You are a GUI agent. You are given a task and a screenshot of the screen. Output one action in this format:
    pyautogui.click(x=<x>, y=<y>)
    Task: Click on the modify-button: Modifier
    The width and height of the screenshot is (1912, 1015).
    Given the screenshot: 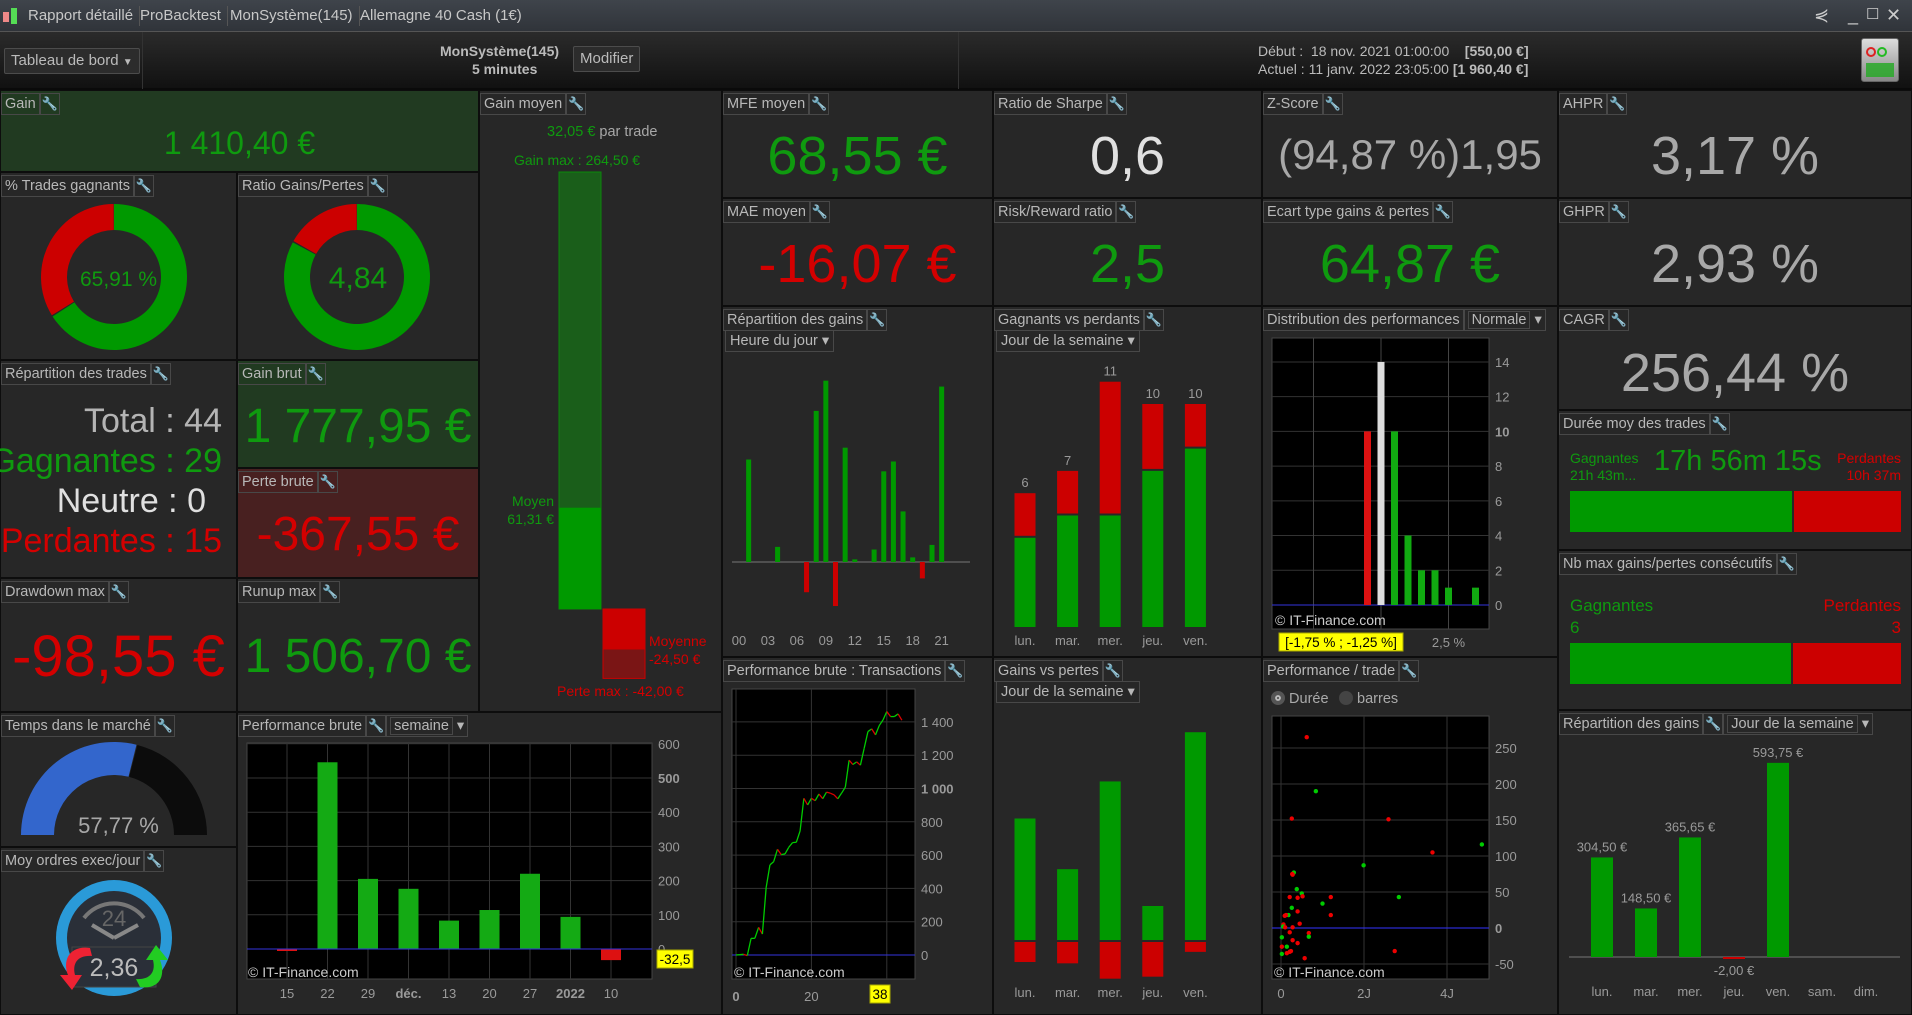 What is the action you would take?
    pyautogui.click(x=607, y=59)
    